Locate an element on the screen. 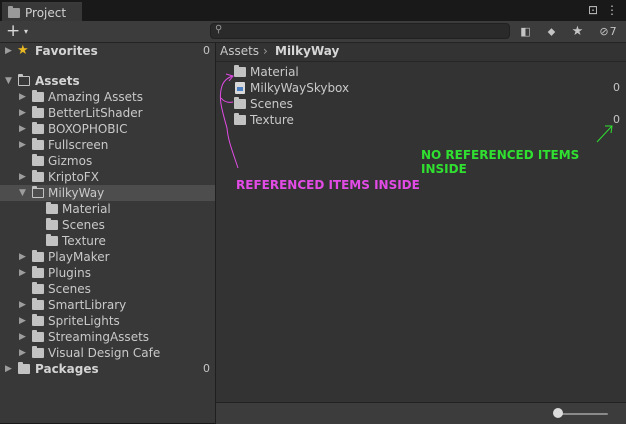 This screenshot has height=424, width=626. tree-item-assets: ▼ Assets is located at coordinates (107, 81).